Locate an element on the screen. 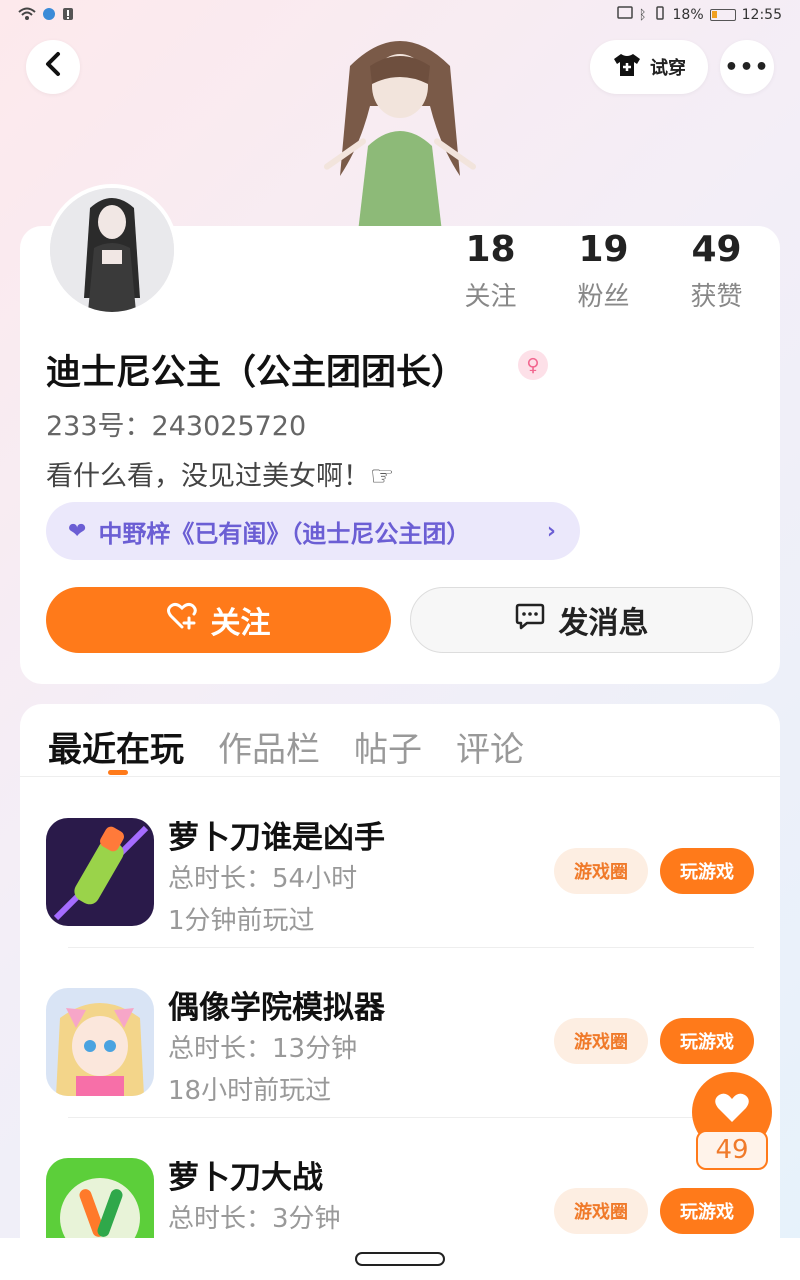  battery-icon is located at coordinates (722, 15).